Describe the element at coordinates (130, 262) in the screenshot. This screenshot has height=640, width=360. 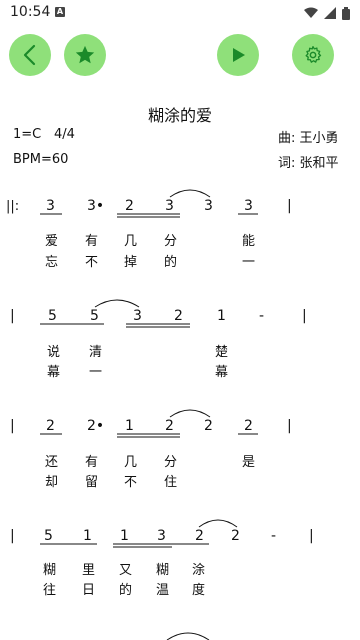
I see `lyric: 掉` at that location.